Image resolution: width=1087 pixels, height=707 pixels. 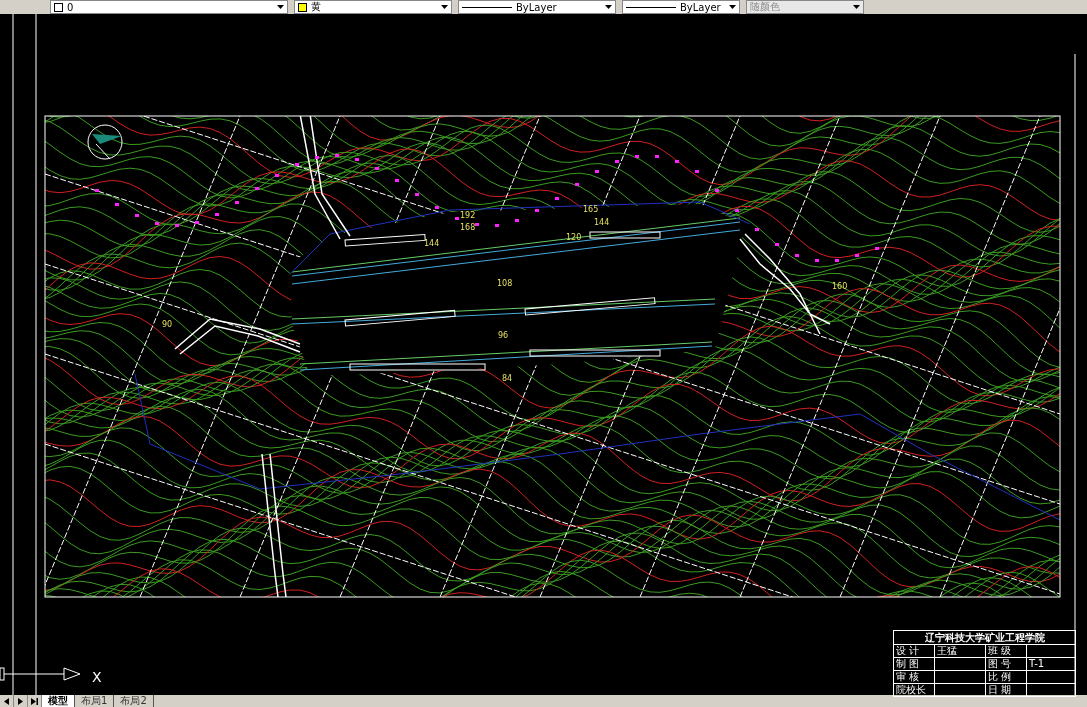 I want to click on elevation-label: 96, so click(x=503, y=335).